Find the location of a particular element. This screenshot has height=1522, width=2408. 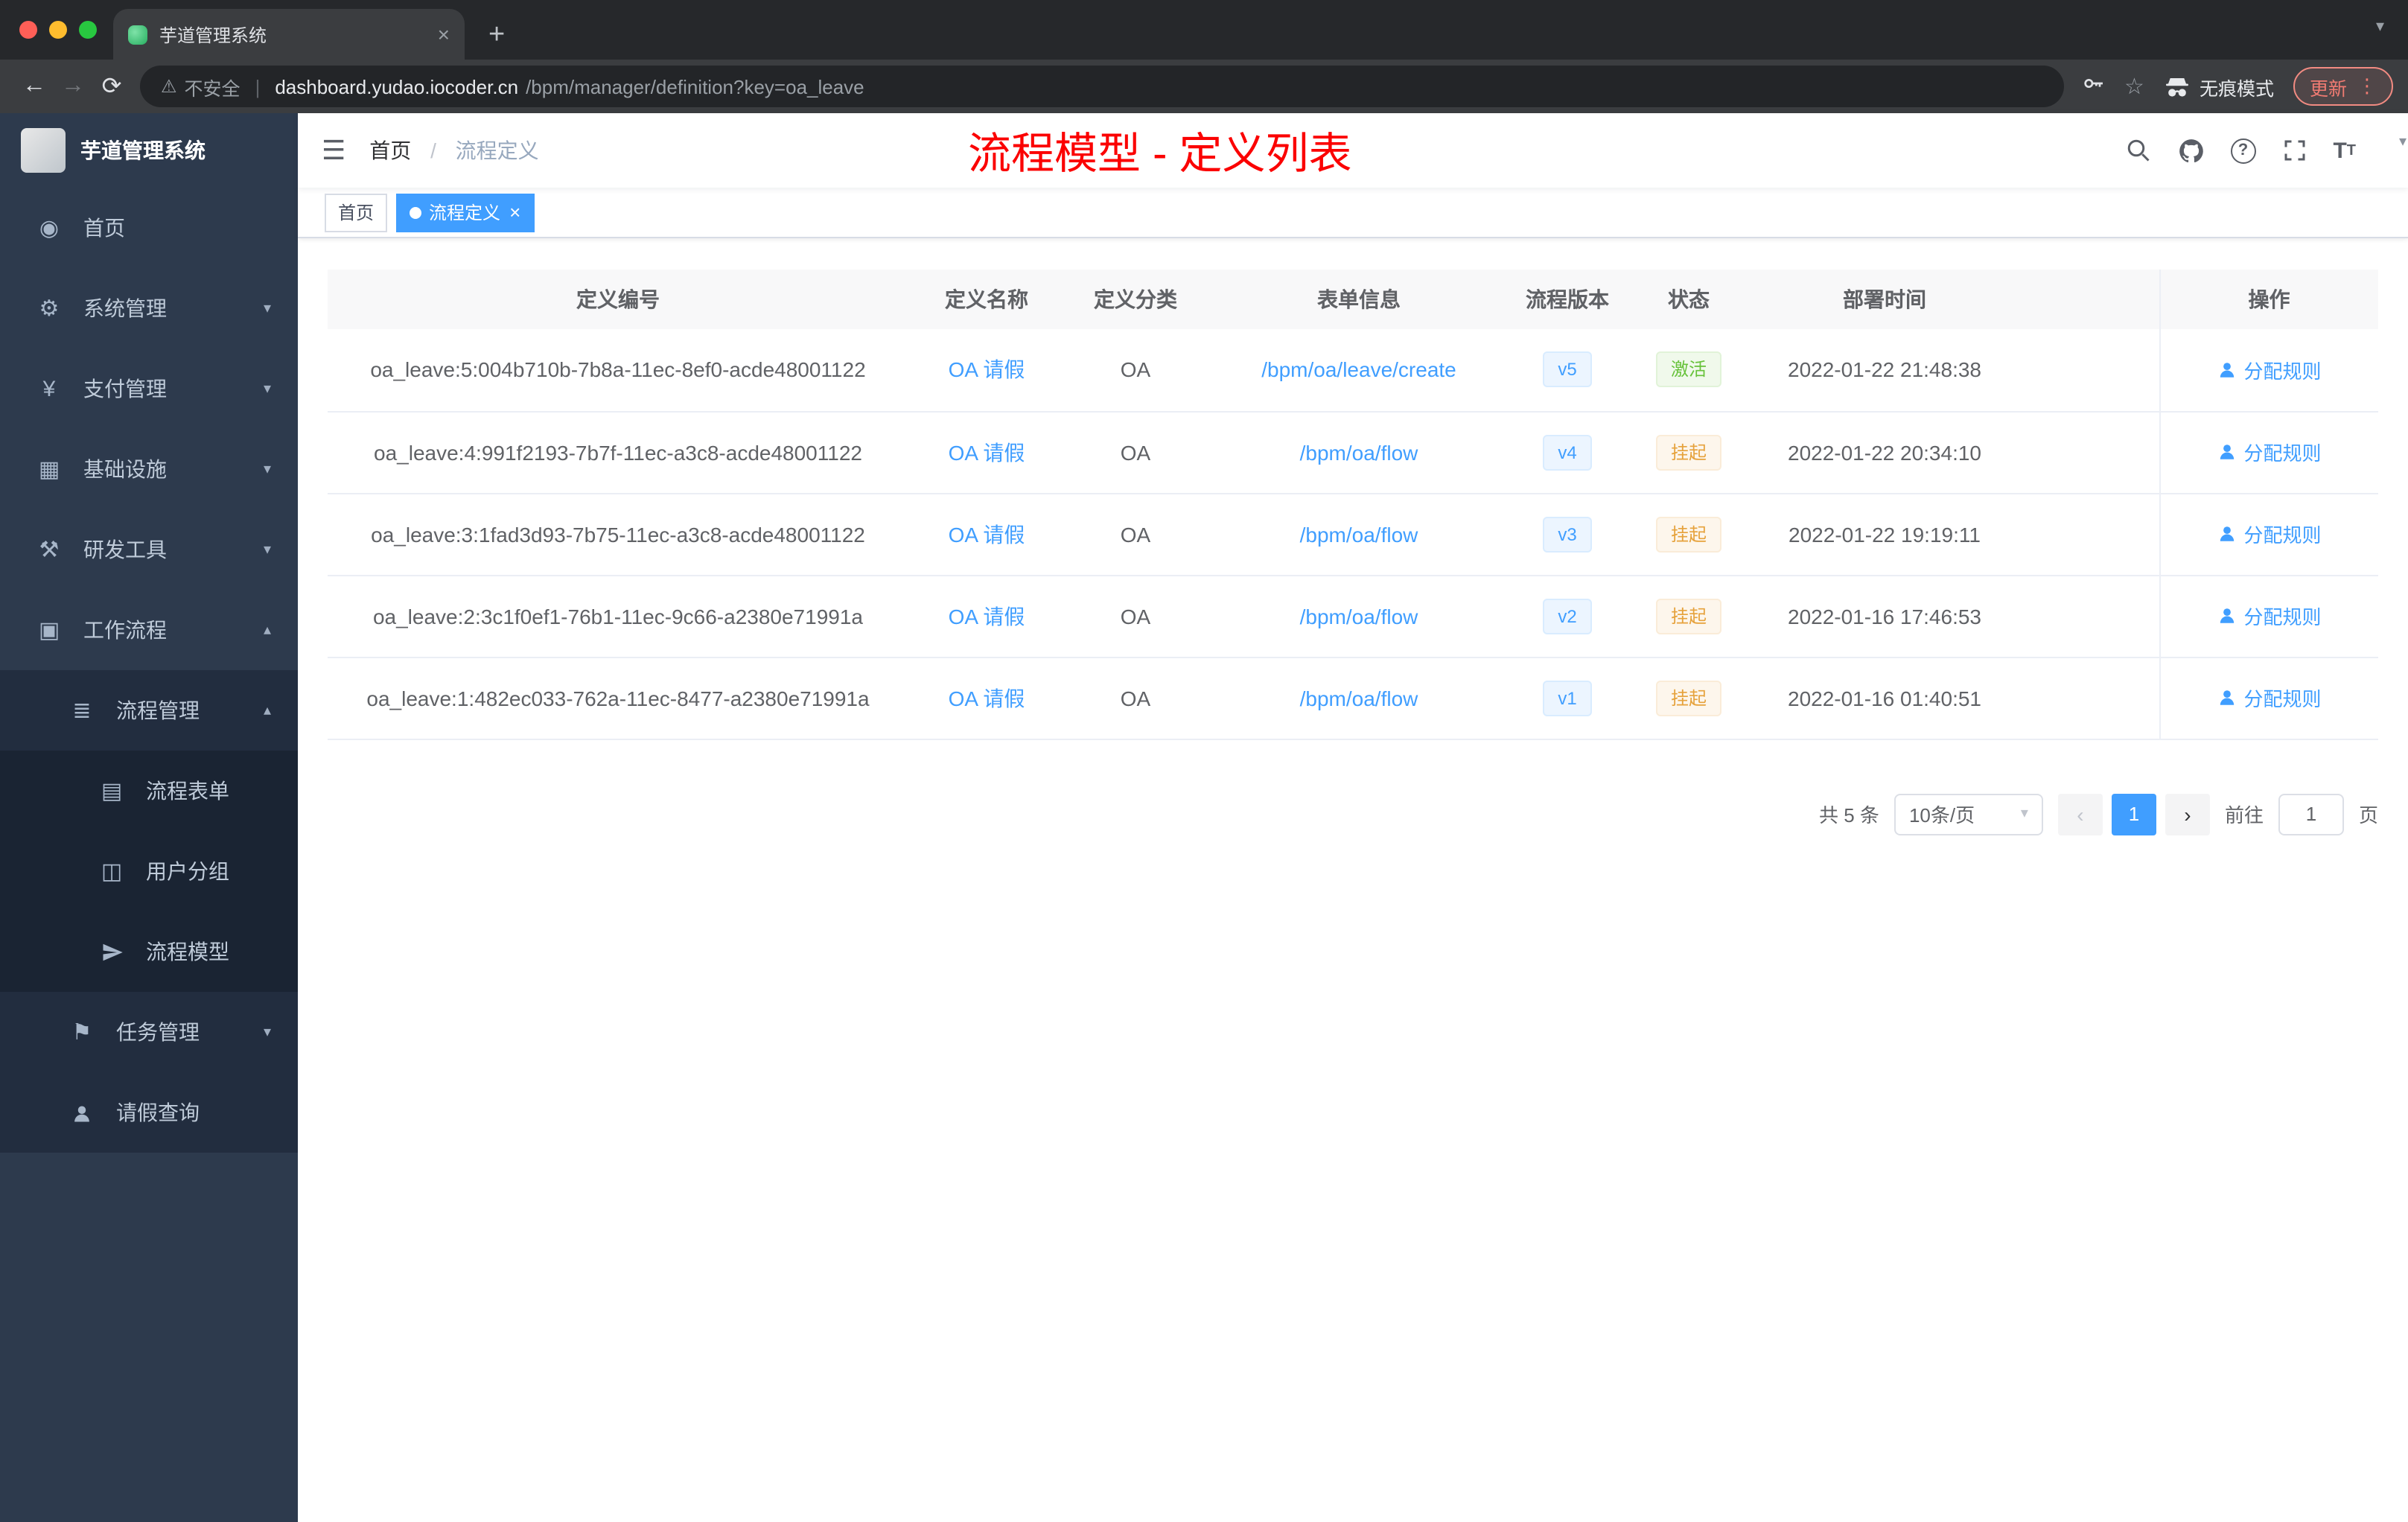

logo-title: 芋道管理系统 is located at coordinates (143, 150).